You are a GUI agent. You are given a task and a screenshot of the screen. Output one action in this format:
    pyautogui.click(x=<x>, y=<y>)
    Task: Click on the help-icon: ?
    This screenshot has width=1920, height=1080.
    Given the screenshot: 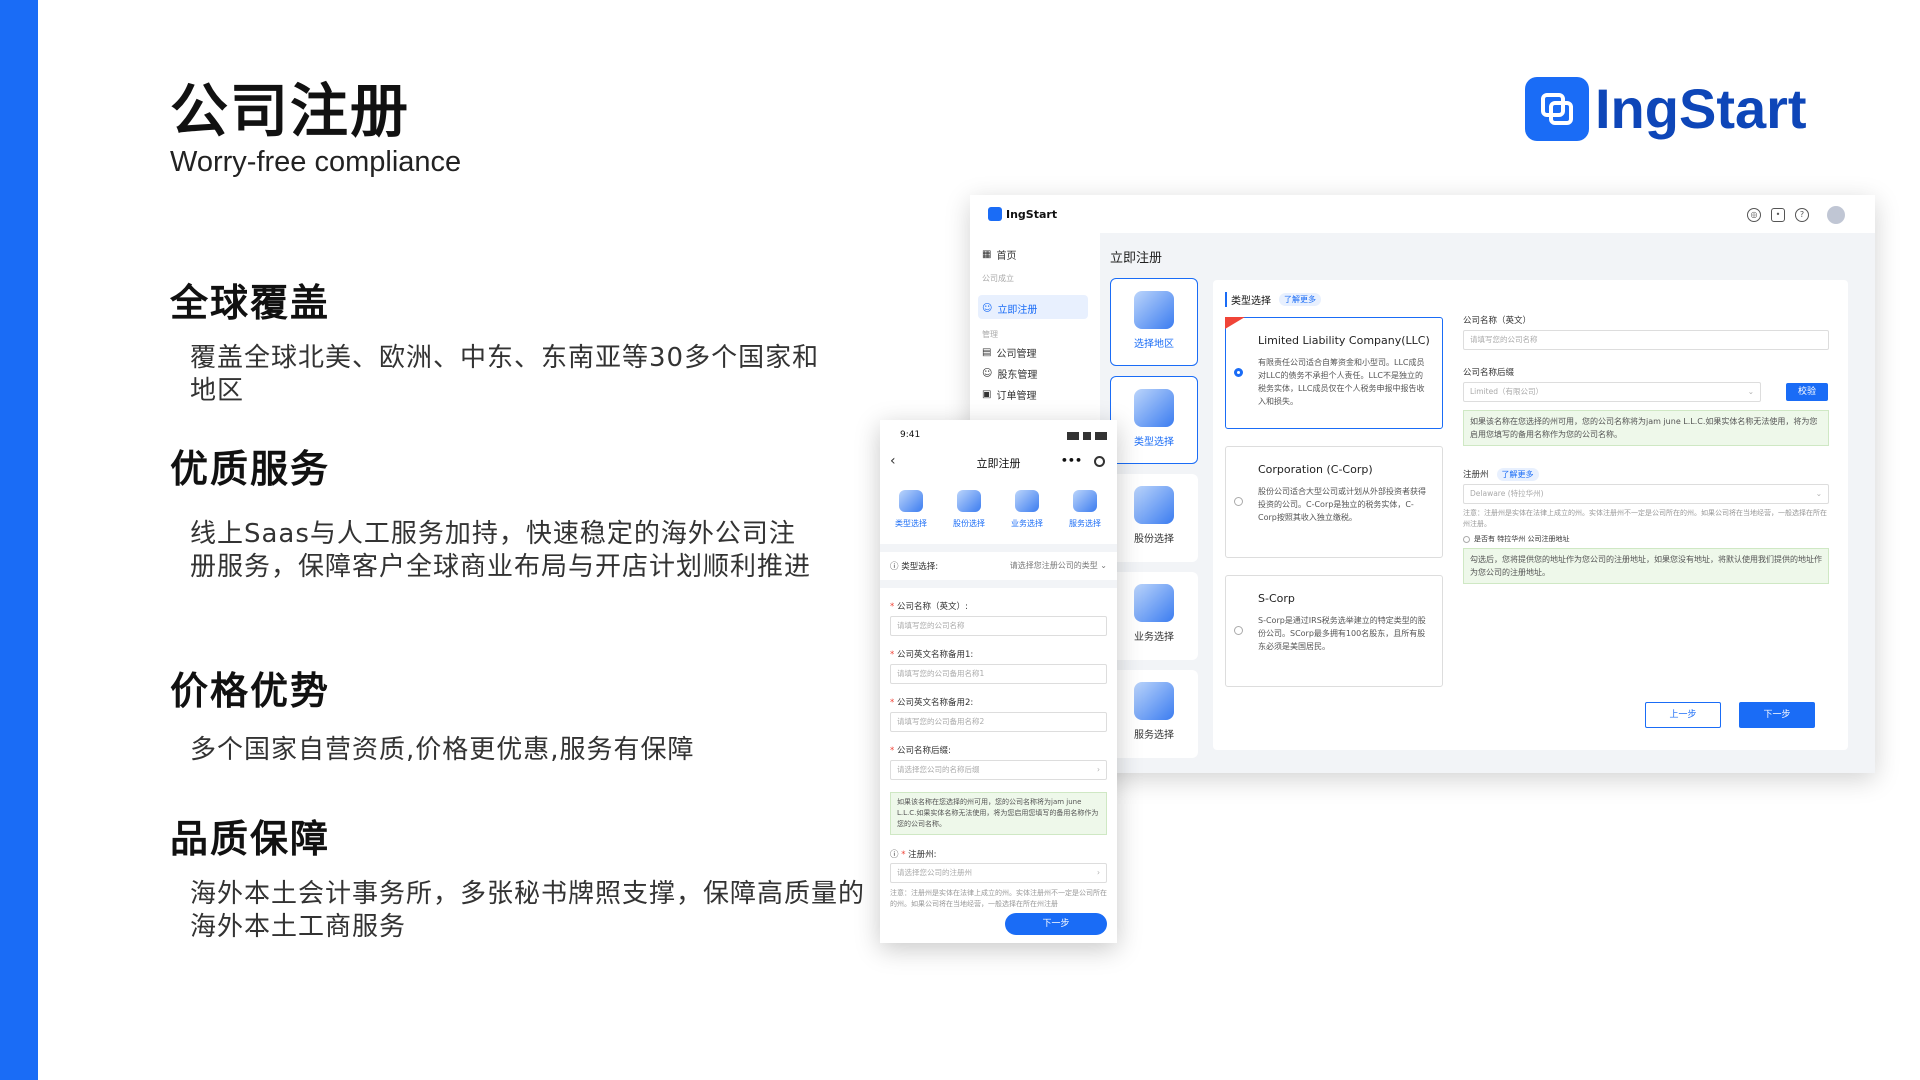 What is the action you would take?
    pyautogui.click(x=1802, y=215)
    